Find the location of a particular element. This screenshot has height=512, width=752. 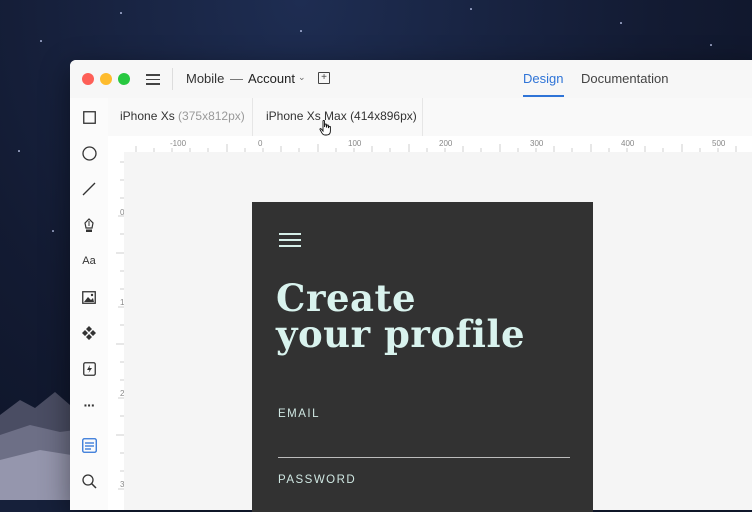

more-tools-icon: ··· is located at coordinates (89, 405).